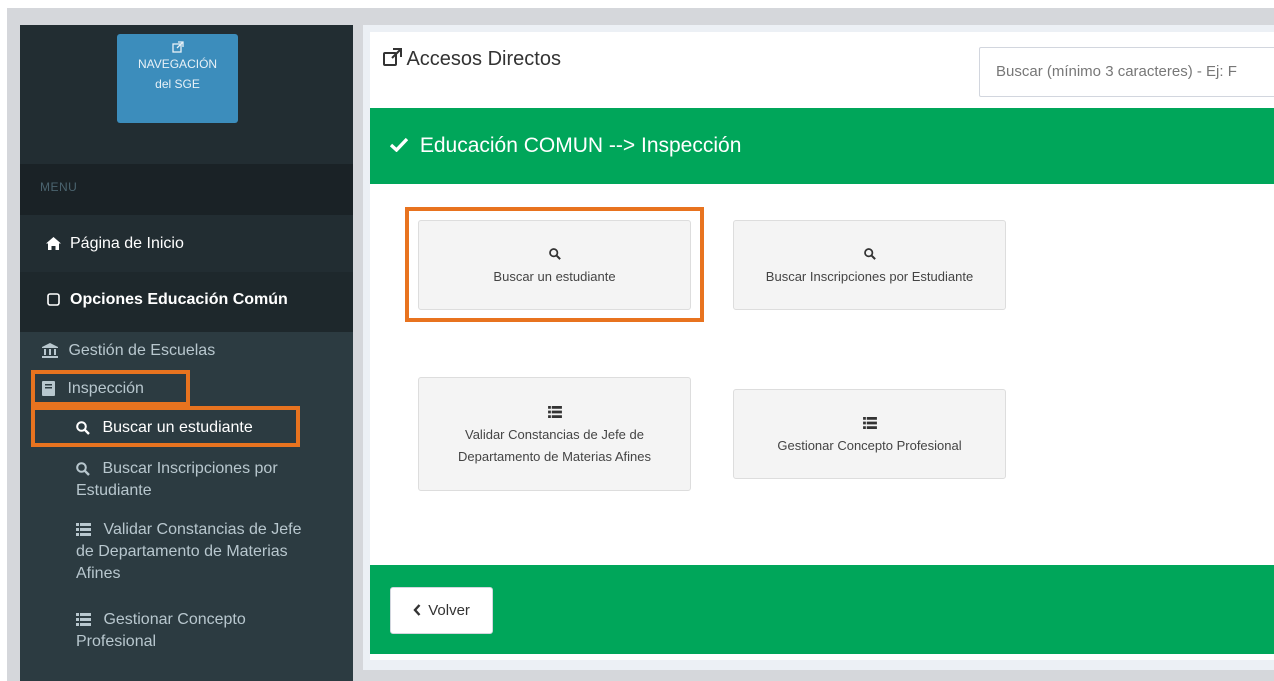  What do you see at coordinates (869, 265) in the screenshot?
I see `tile-buscar-inscripciones: Buscar Inscripciones por Estudiante` at bounding box center [869, 265].